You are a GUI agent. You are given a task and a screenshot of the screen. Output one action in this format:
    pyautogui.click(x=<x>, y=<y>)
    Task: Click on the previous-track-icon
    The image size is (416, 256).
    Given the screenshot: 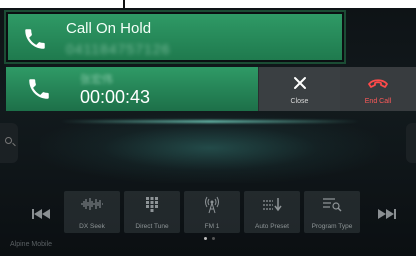 What is the action you would take?
    pyautogui.click(x=41, y=214)
    